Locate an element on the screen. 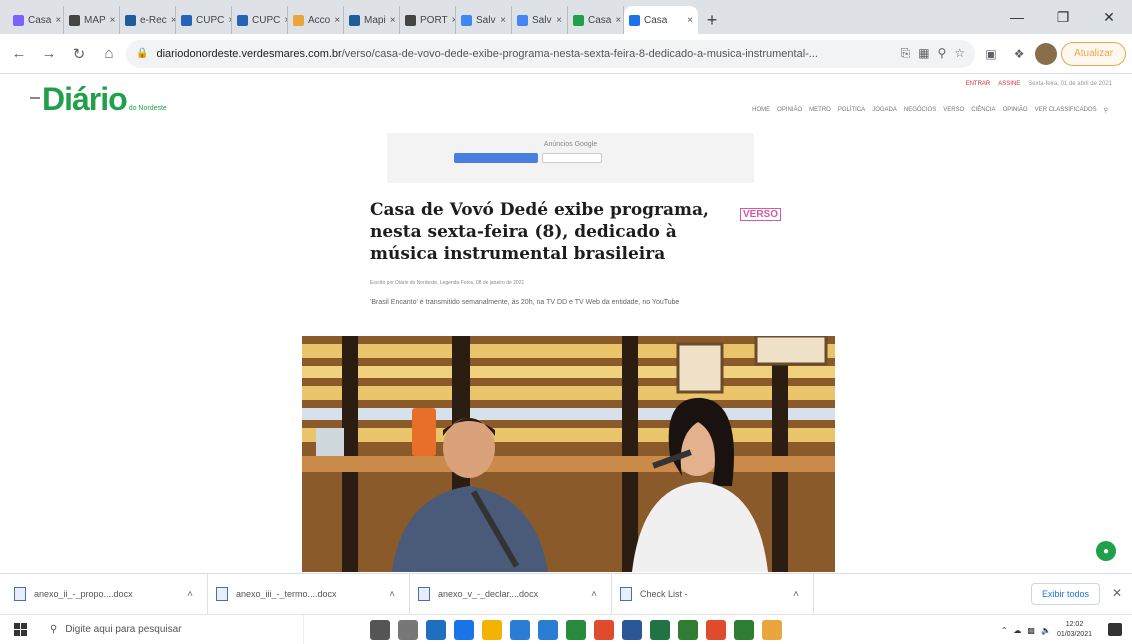  show-all-downloads-button: Exibir todos is located at coordinates (1065, 594).